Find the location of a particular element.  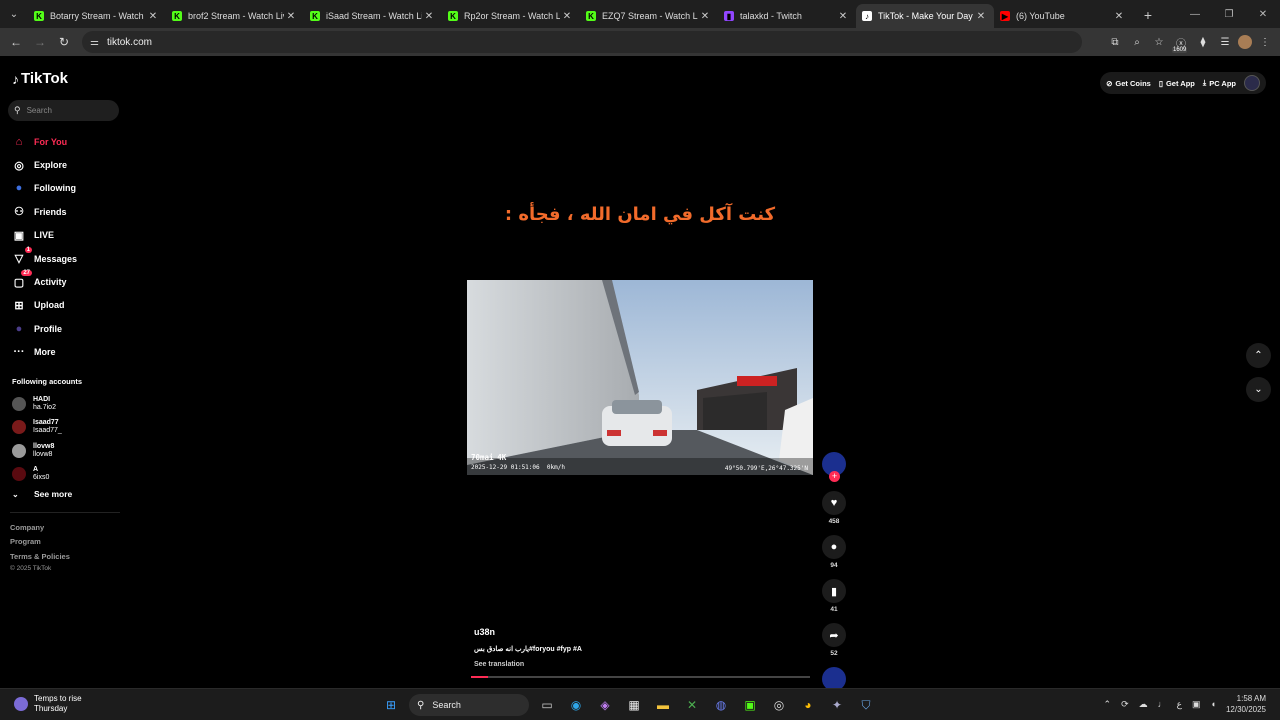

save-count: 41 is located at coordinates (834, 609).